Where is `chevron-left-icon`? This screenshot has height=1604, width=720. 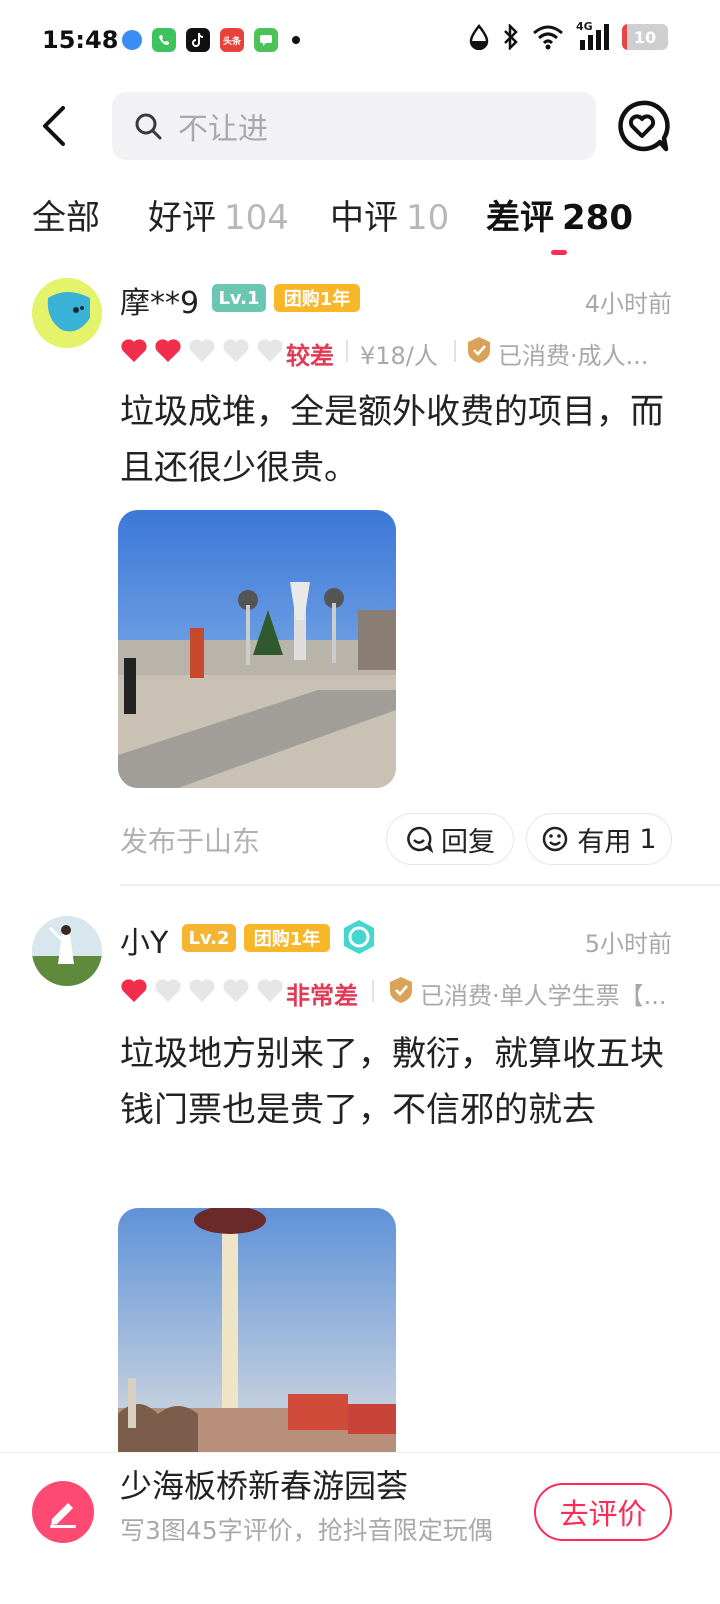 chevron-left-icon is located at coordinates (54, 126).